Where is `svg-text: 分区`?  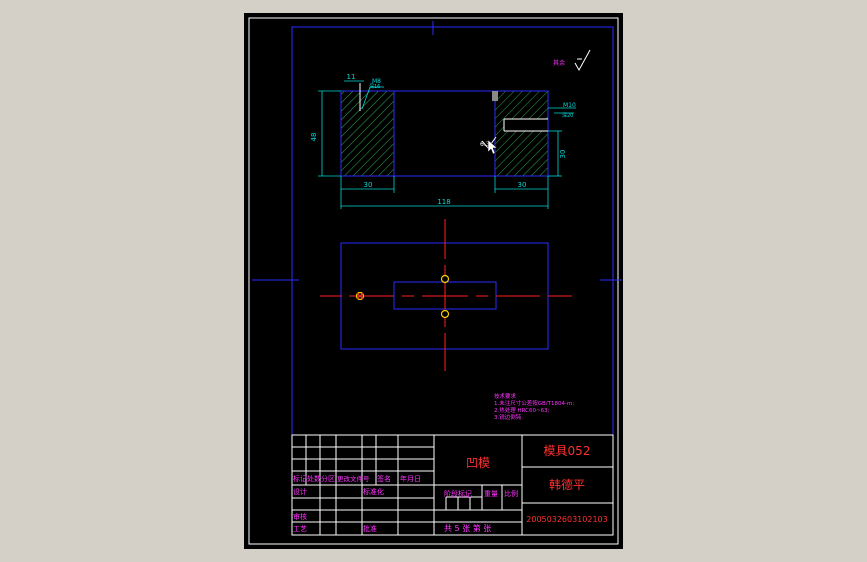
svg-text: 分区 is located at coordinates (328, 478).